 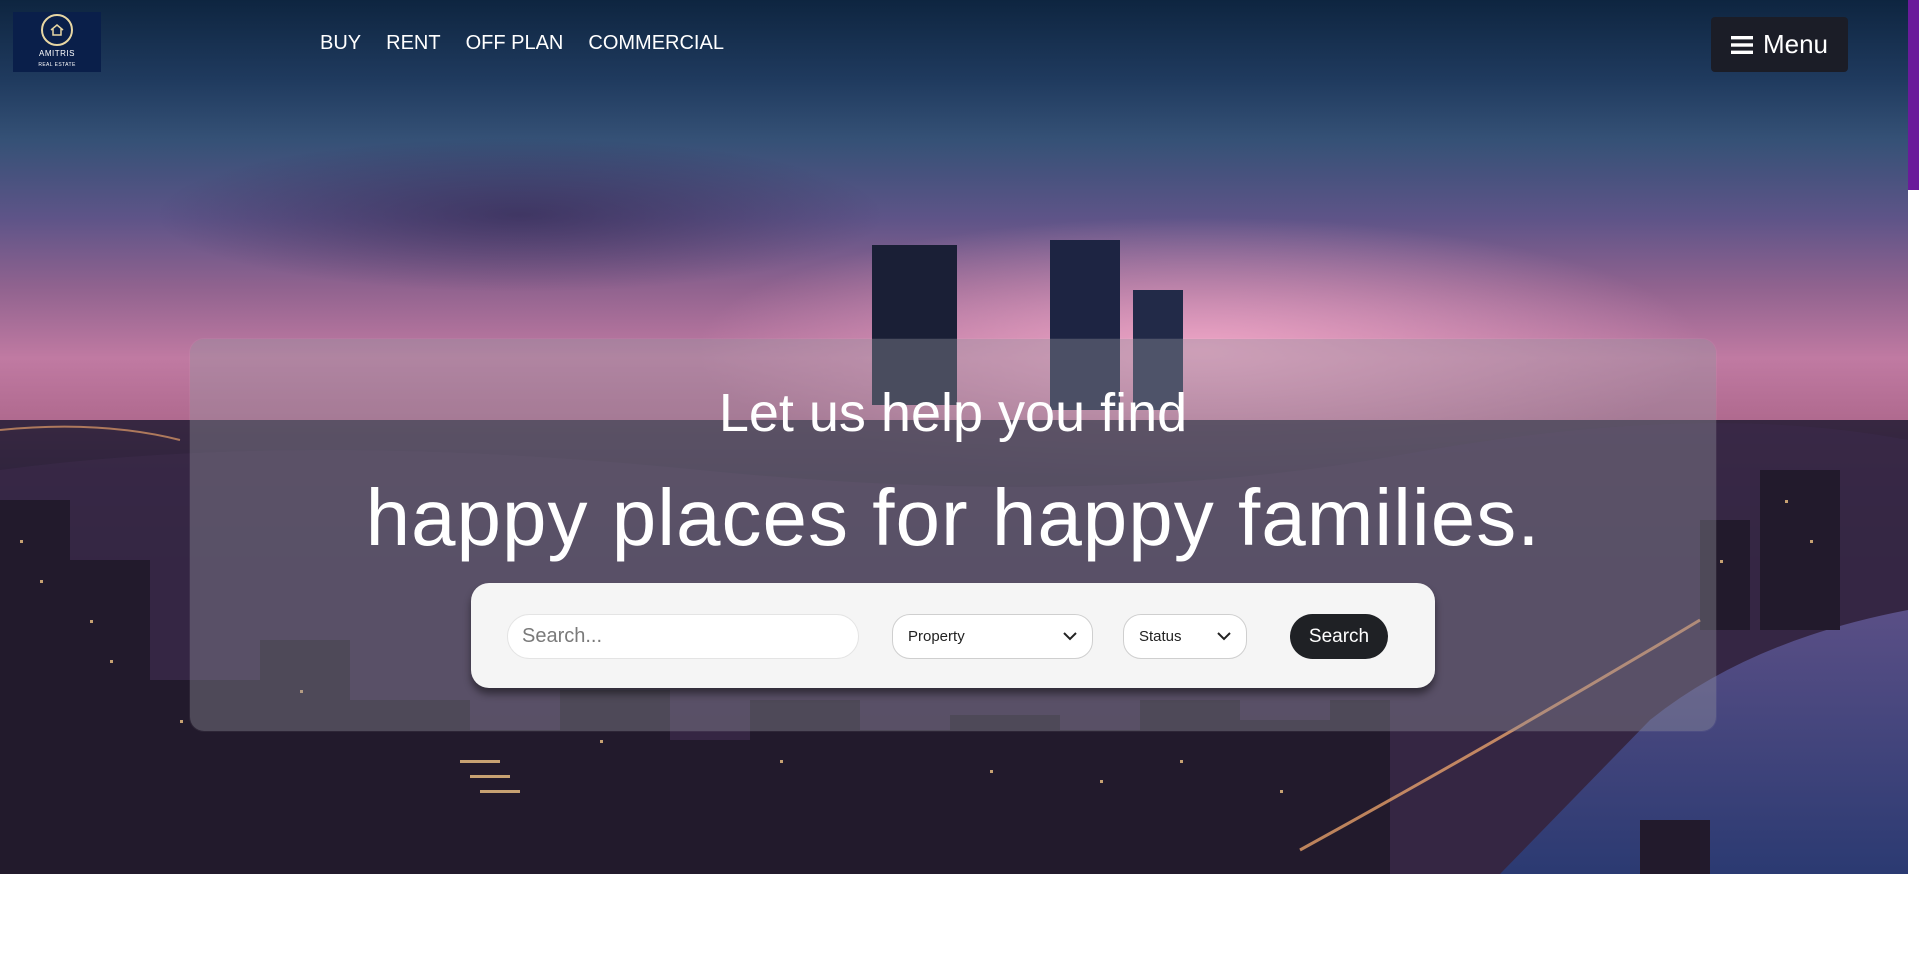 I want to click on hero-heading: happy places for happy families., so click(x=953, y=517).